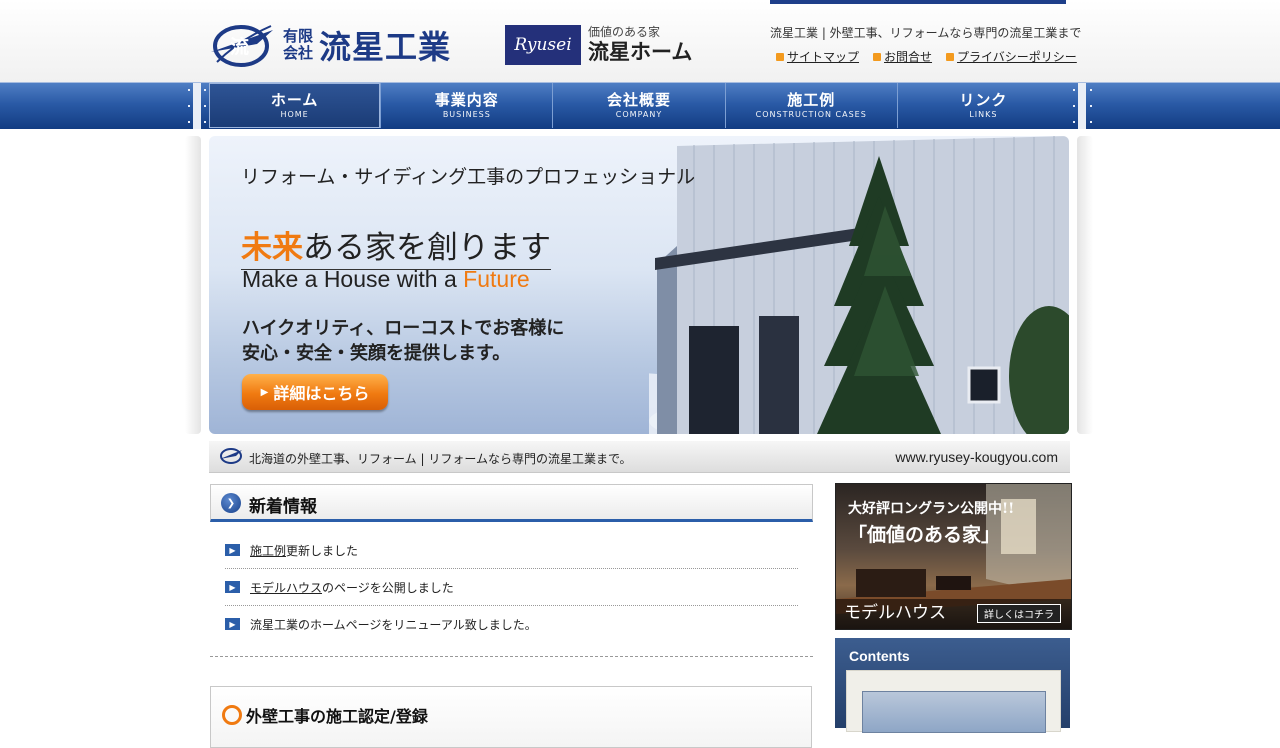  I want to click on circle-icon, so click(232, 715).